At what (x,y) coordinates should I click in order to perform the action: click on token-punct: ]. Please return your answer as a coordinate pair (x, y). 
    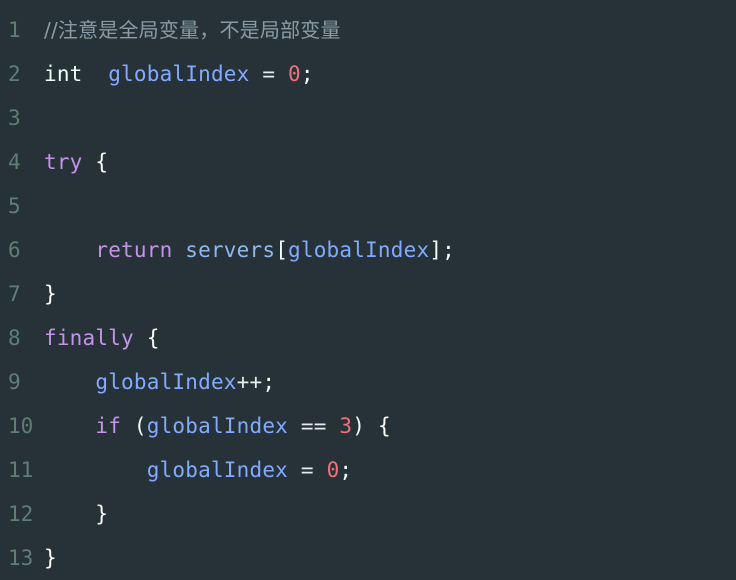
    Looking at the image, I should click on (436, 250).